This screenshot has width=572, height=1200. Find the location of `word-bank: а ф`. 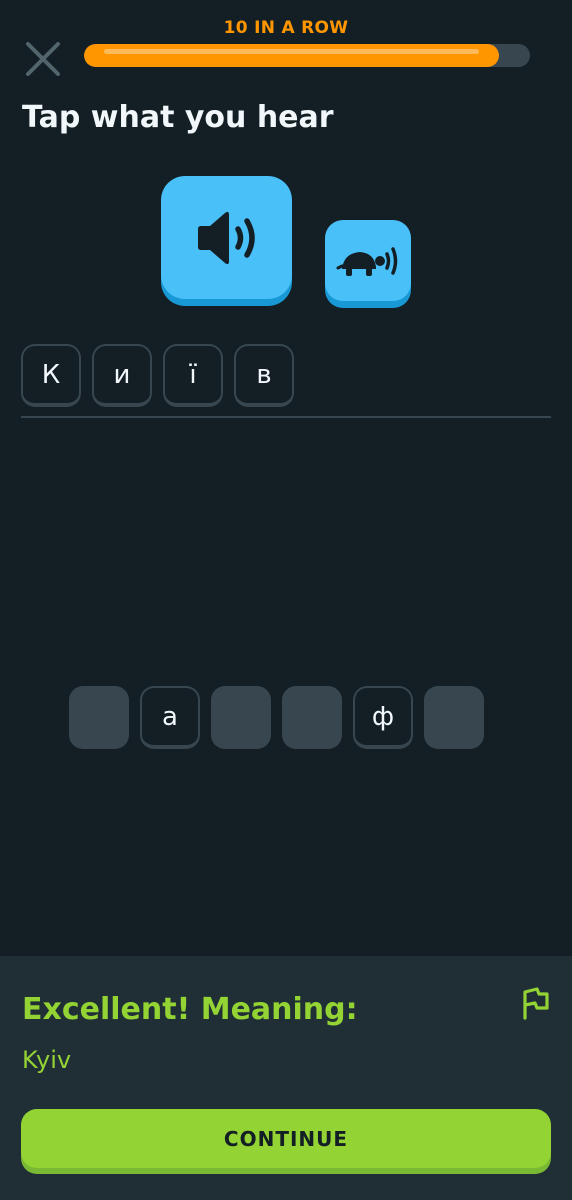

word-bank: а ф is located at coordinates (276, 717).